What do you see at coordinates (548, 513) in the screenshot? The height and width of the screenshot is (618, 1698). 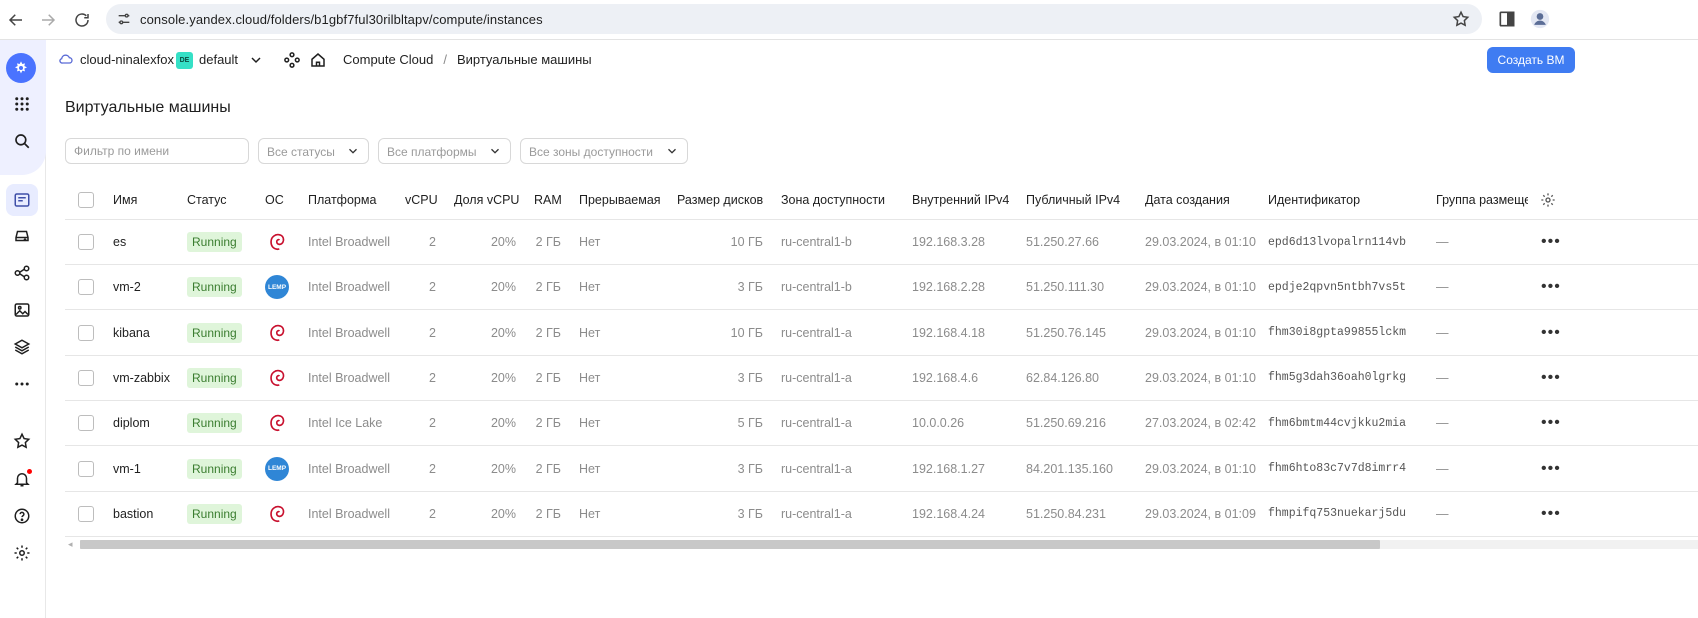 I see `ram-cell: 2 ГБ` at bounding box center [548, 513].